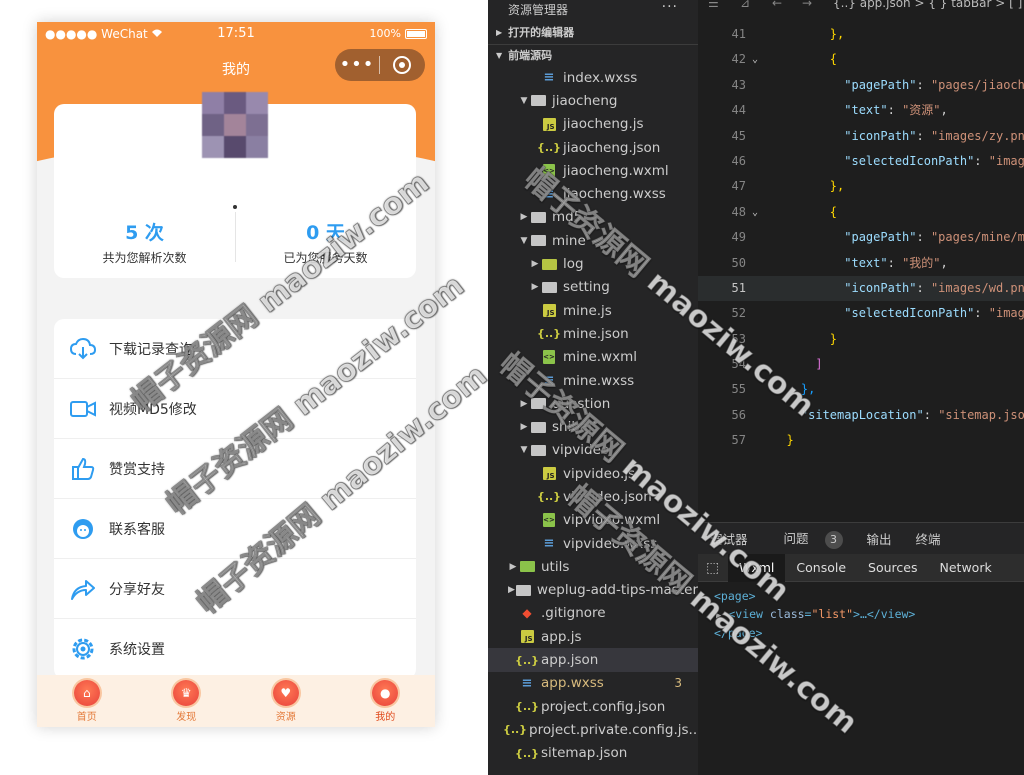 The image size is (1024, 775). I want to click on code-line: 57 }, so click(861, 440).